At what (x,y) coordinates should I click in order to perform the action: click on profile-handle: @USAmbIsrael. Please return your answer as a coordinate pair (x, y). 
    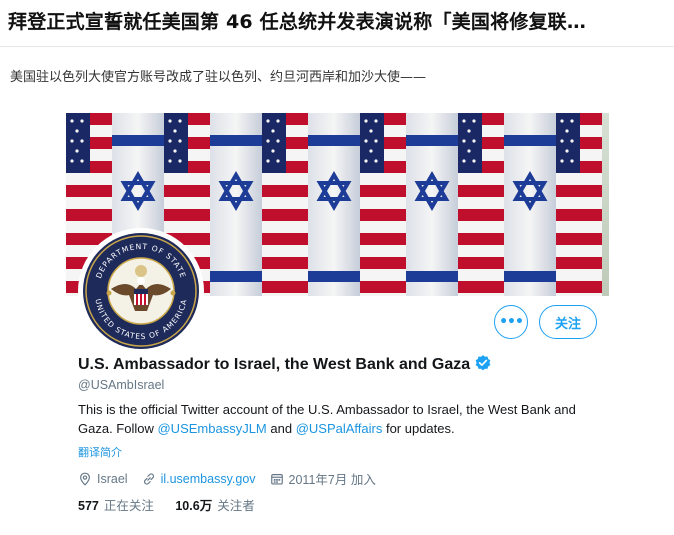
    Looking at the image, I should click on (121, 385).